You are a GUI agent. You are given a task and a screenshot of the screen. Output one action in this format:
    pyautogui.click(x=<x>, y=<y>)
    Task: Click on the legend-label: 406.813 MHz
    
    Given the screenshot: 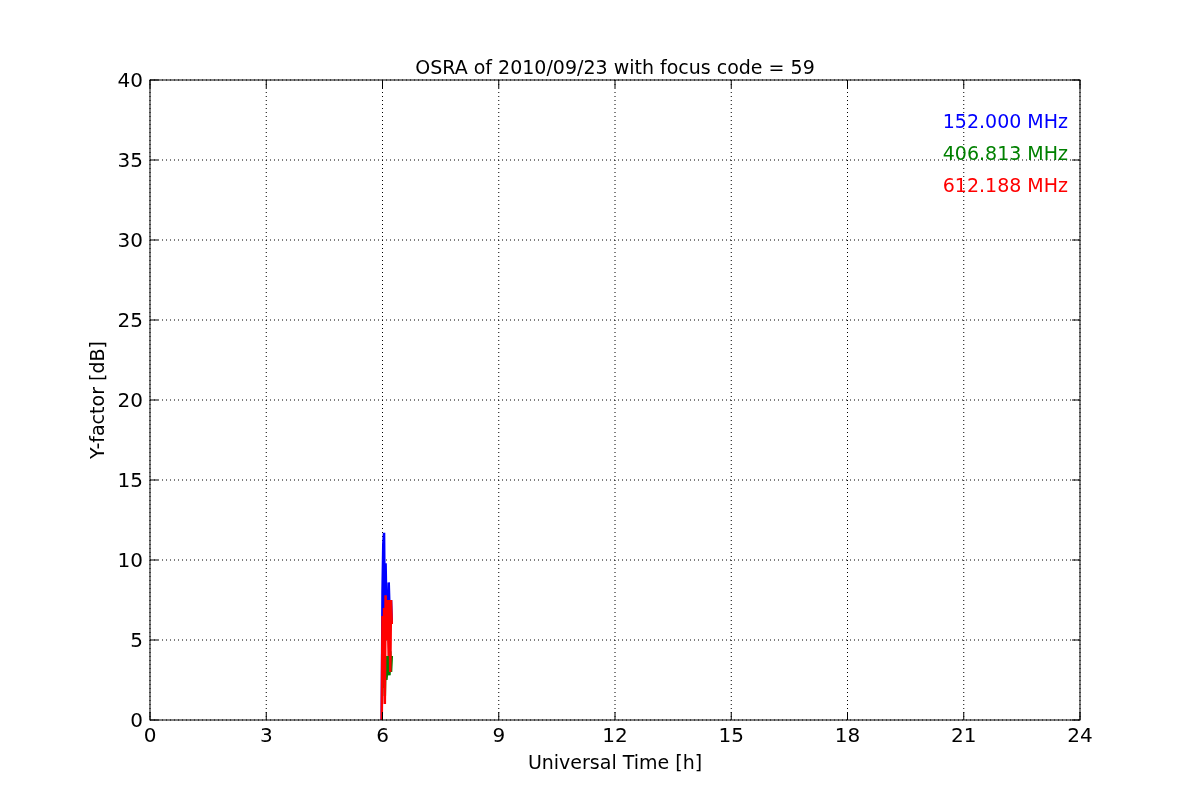 What is the action you would take?
    pyautogui.click(x=1005, y=153)
    